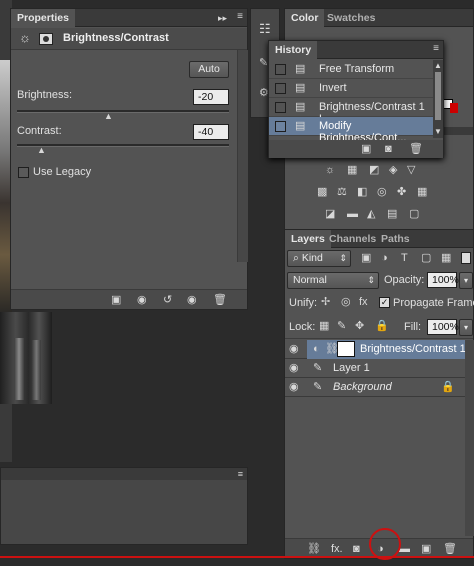 The height and width of the screenshot is (566, 474). What do you see at coordinates (382, 326) in the screenshot?
I see `lock-icon: 🔒` at bounding box center [382, 326].